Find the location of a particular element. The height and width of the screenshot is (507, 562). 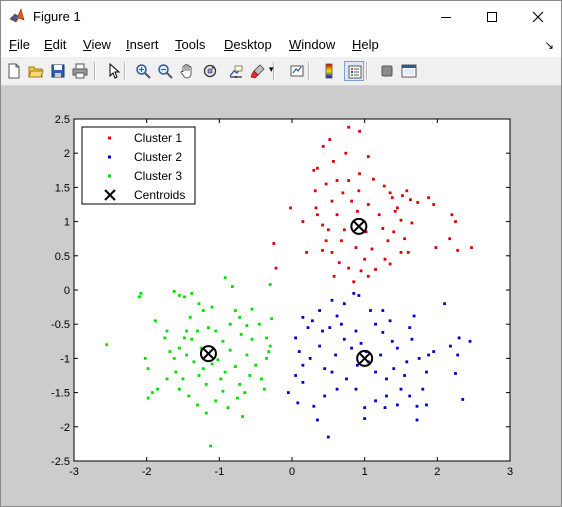

menu-desktop: Desktop is located at coordinates (248, 44).